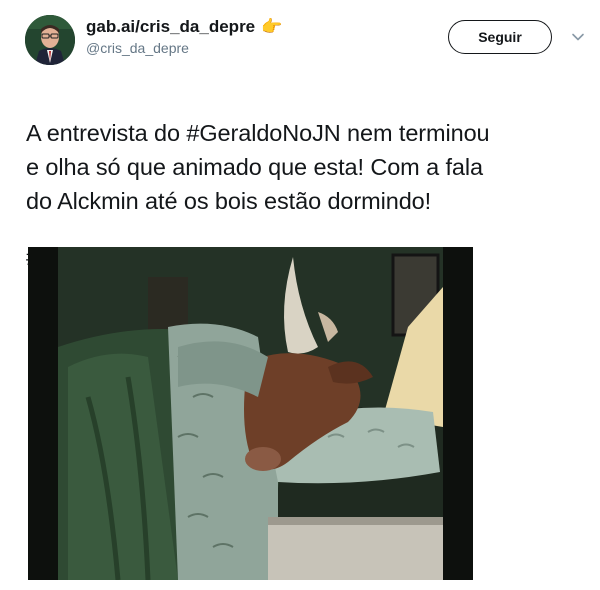 This screenshot has width=600, height=590. What do you see at coordinates (578, 37) in the screenshot?
I see `chevron-down-icon` at bounding box center [578, 37].